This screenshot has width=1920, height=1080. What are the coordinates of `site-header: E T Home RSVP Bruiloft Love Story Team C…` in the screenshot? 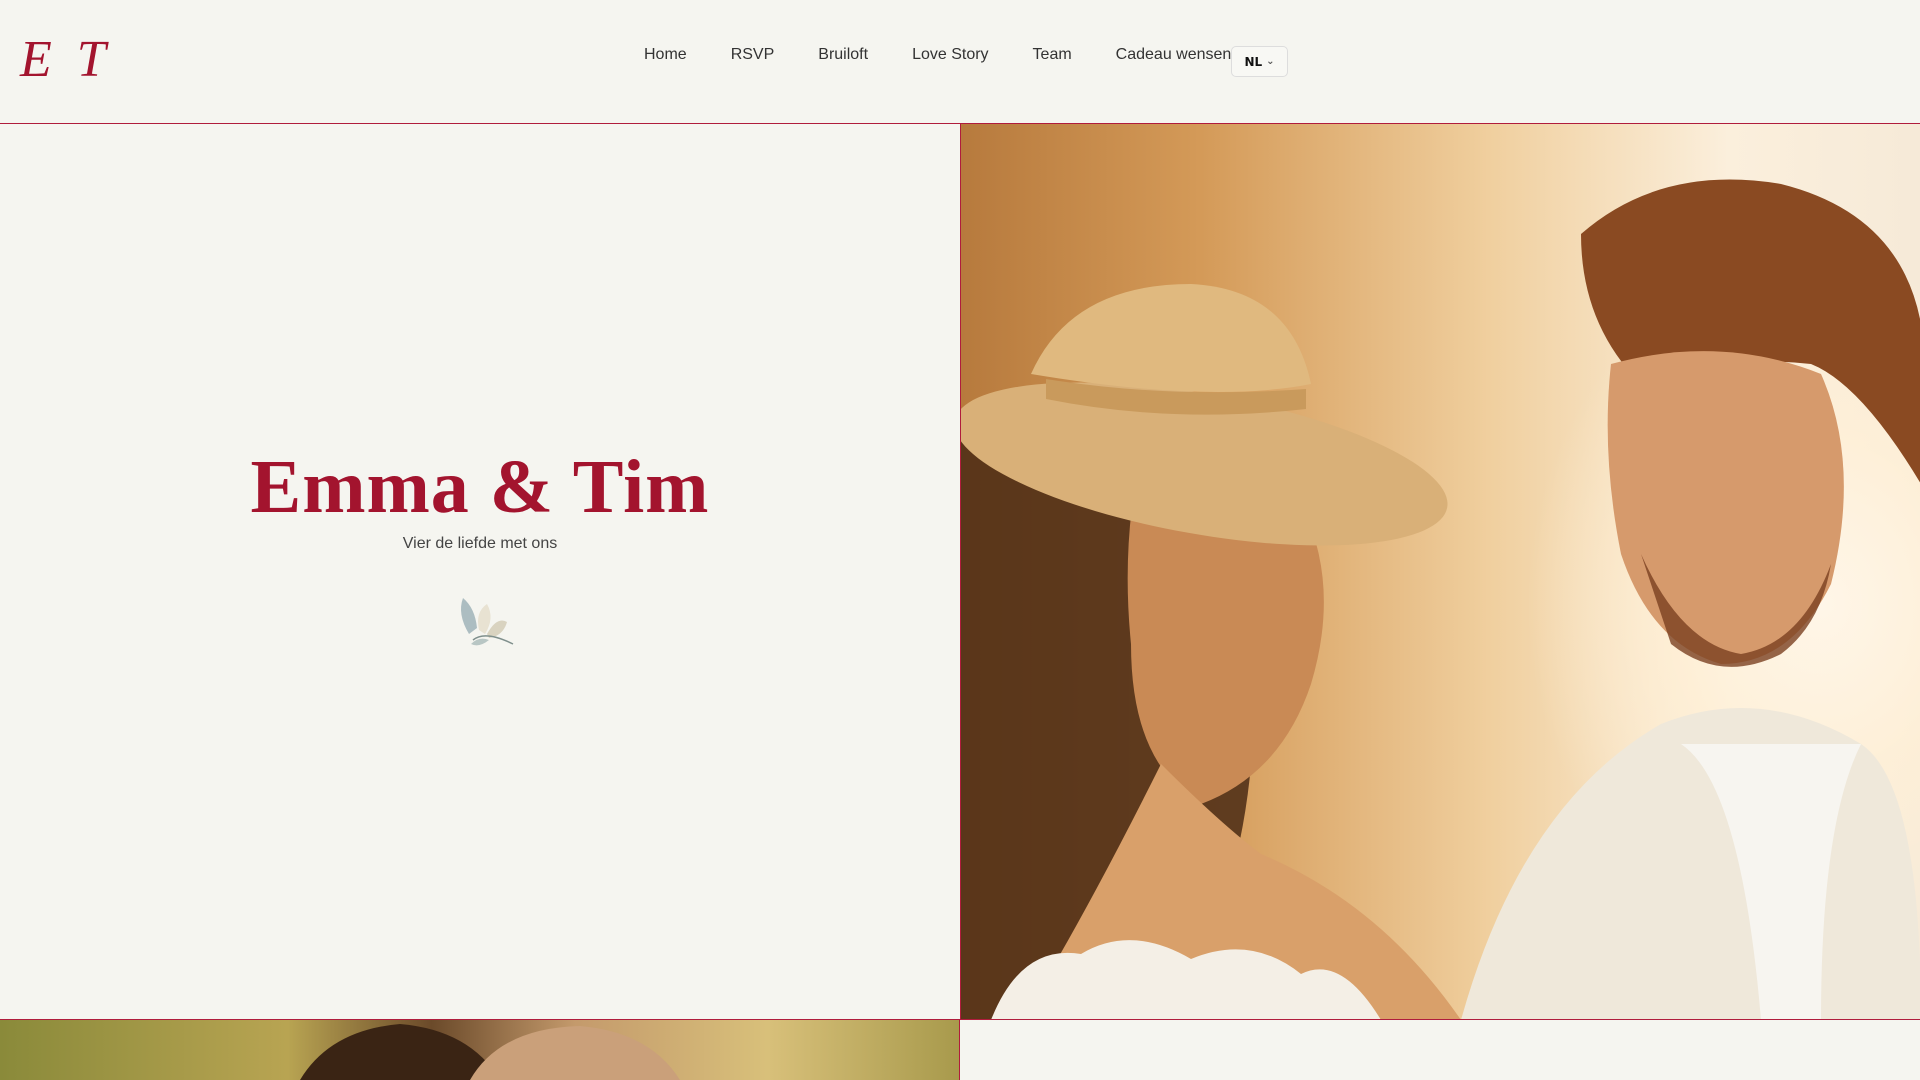 It's located at (960, 62).